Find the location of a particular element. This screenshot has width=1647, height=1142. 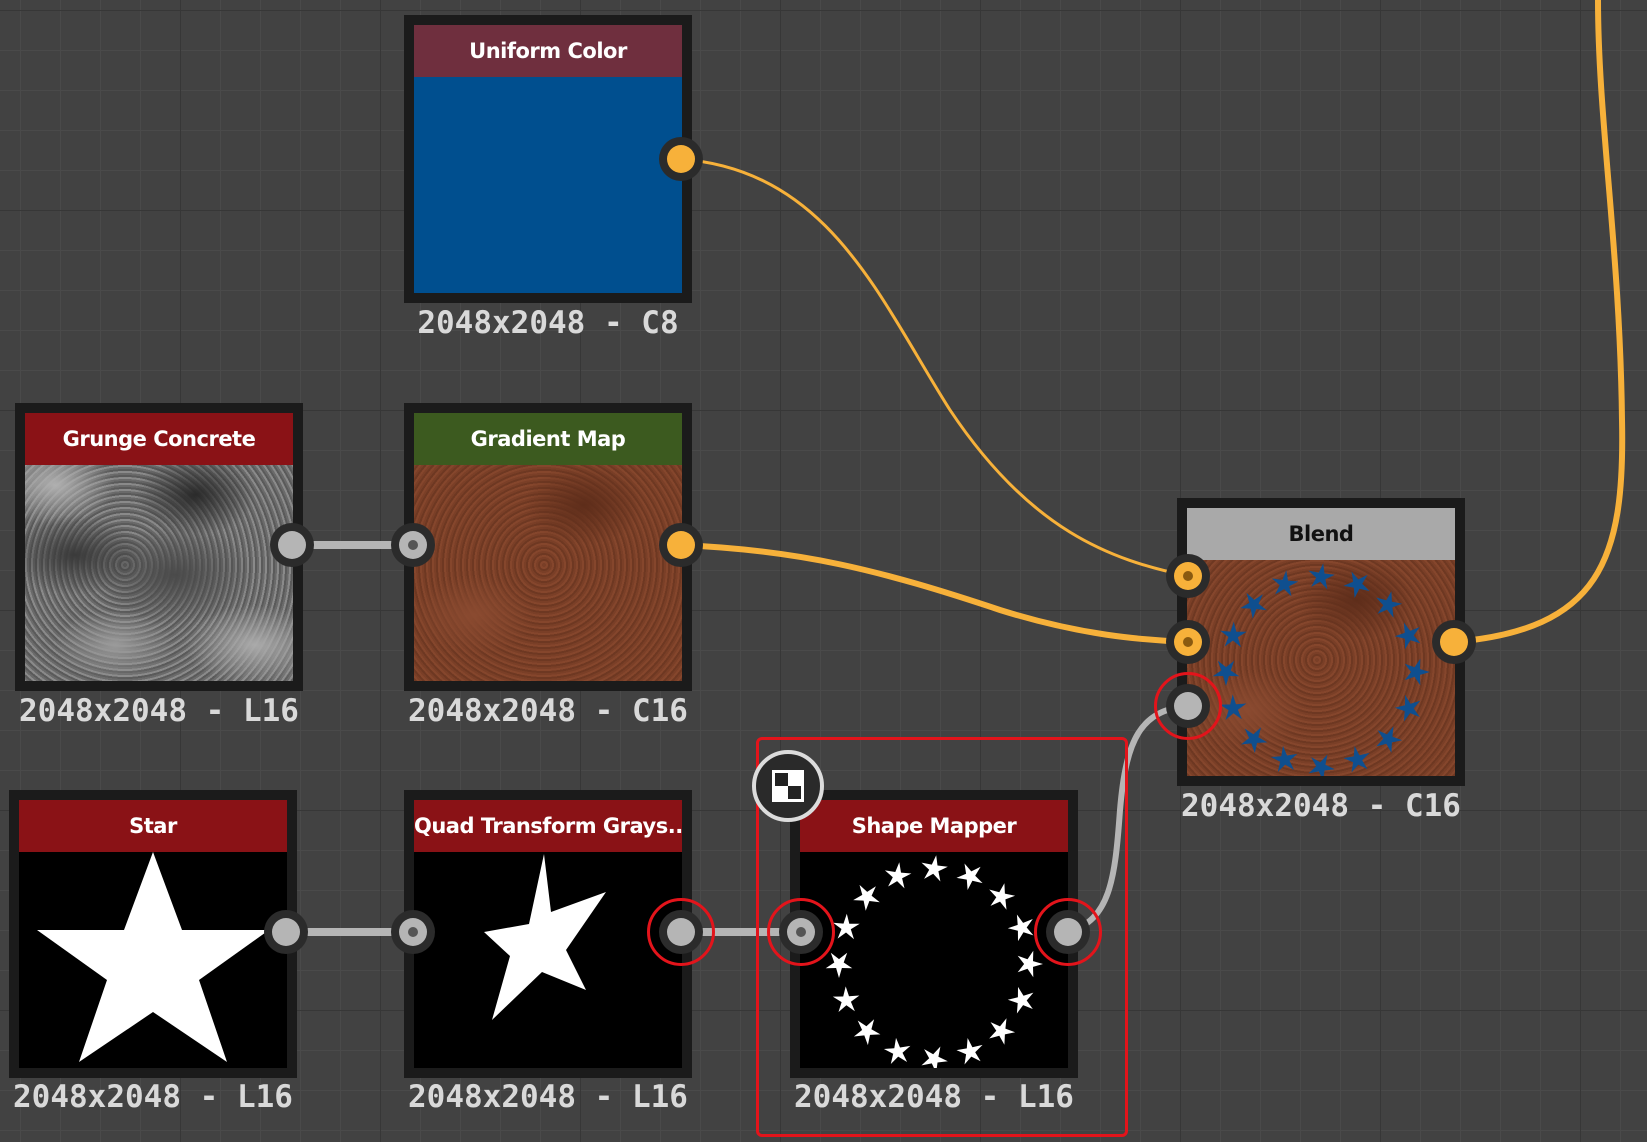

input-port-gradient-map is located at coordinates (413, 545).